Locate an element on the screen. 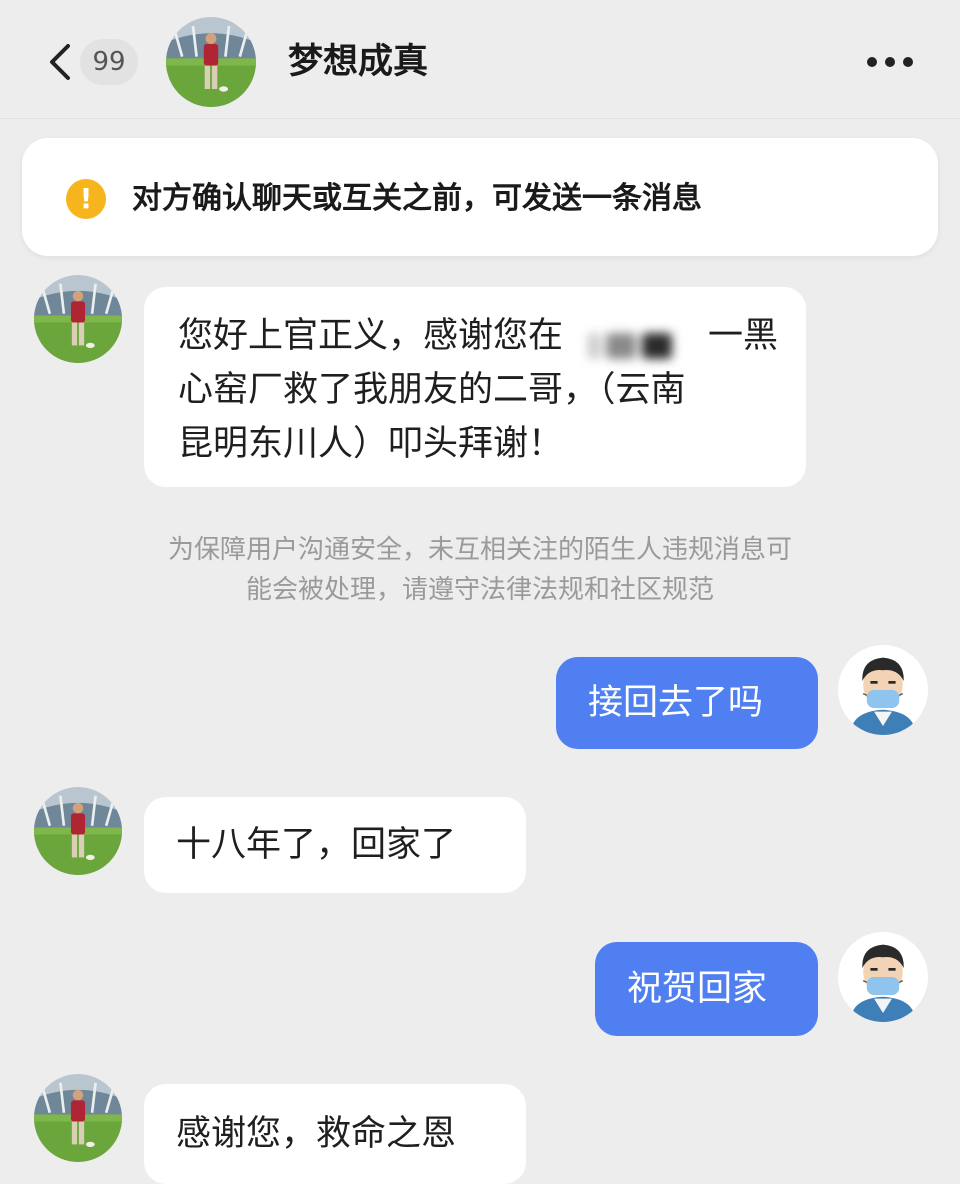  message-text: 您好上官正义，感谢您在 is located at coordinates (371, 336).